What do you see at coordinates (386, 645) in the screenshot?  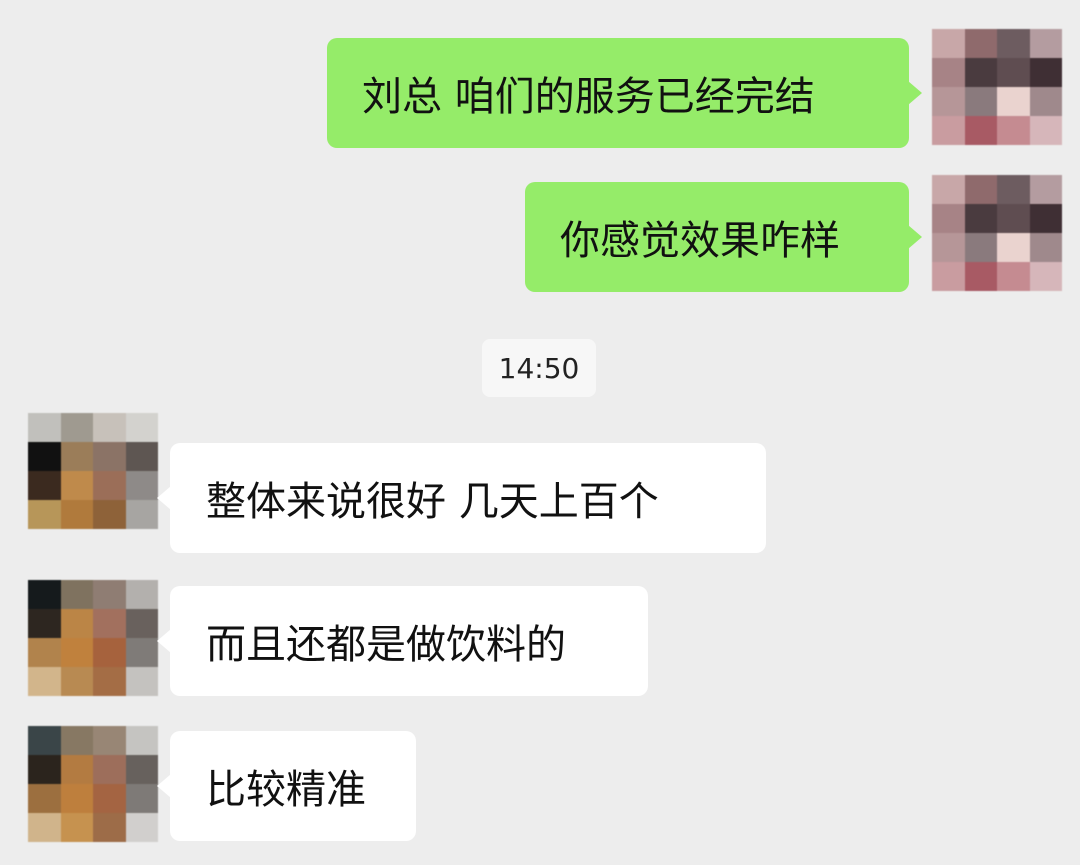 I see `message-text: 而且还都是做饮料的` at bounding box center [386, 645].